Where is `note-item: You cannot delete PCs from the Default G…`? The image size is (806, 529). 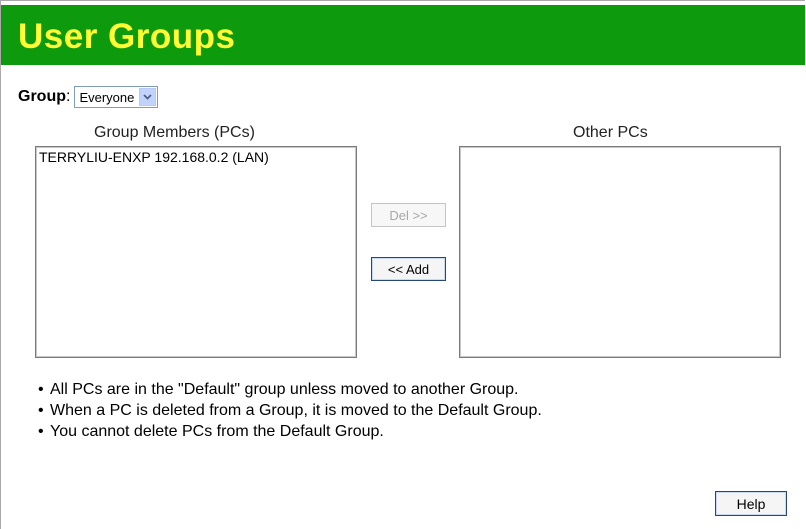
note-item: You cannot delete PCs from the Default G… is located at coordinates (290, 431).